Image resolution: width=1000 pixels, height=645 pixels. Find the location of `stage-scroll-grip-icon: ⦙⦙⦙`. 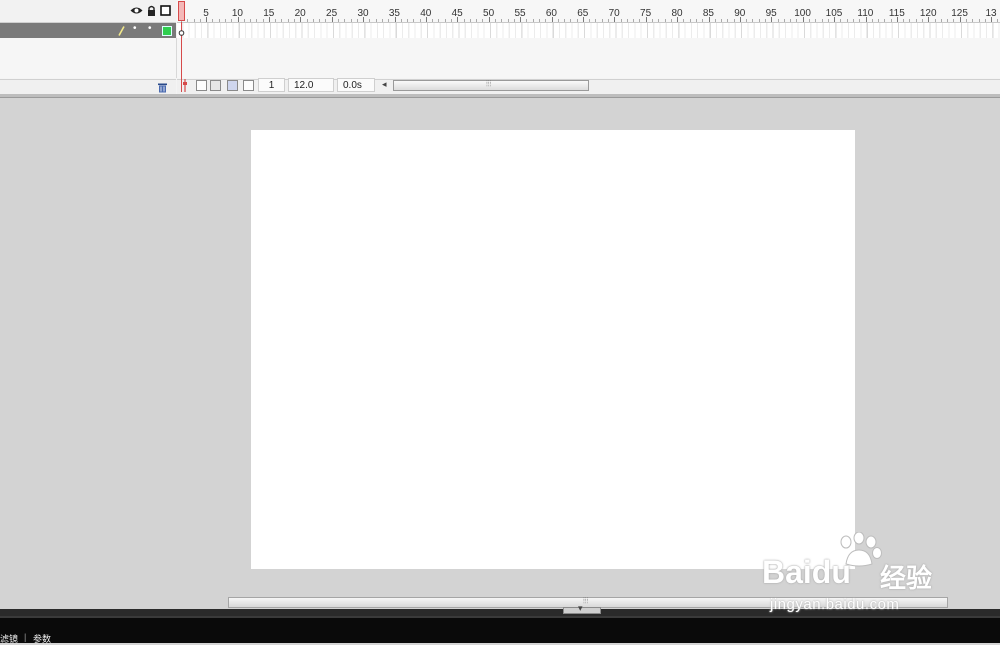

stage-scroll-grip-icon: ⦙⦙⦙ is located at coordinates (586, 600).